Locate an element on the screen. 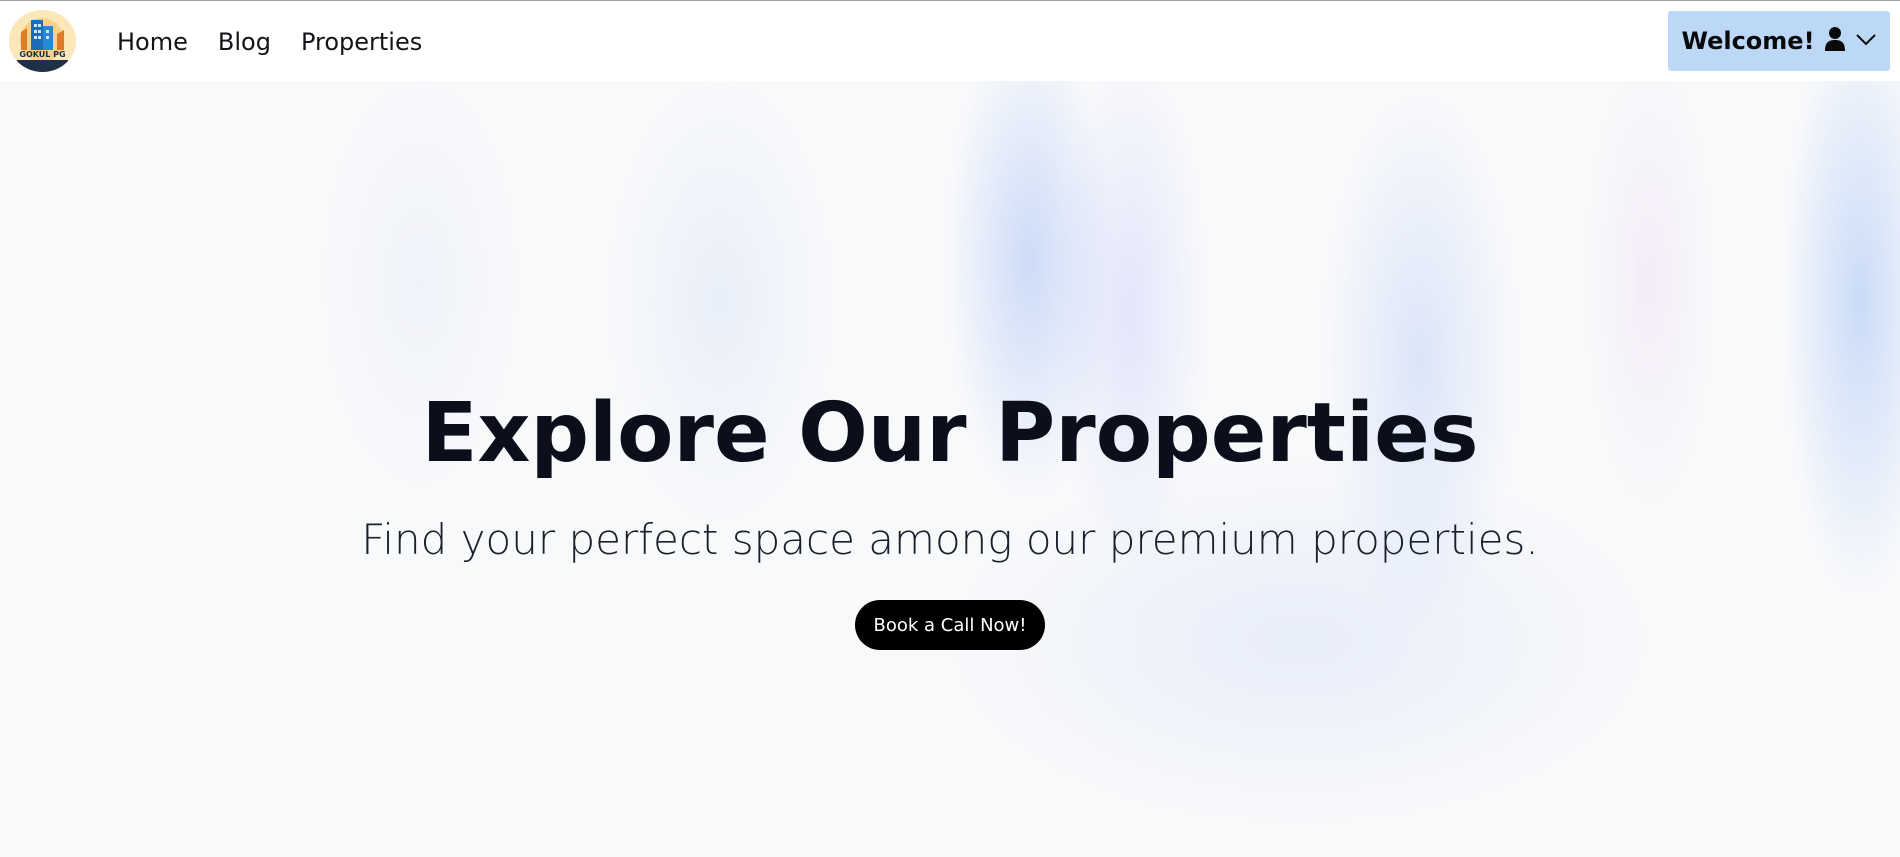 Image resolution: width=1900 pixels, height=857 pixels. nav-link-home: Home is located at coordinates (152, 42).